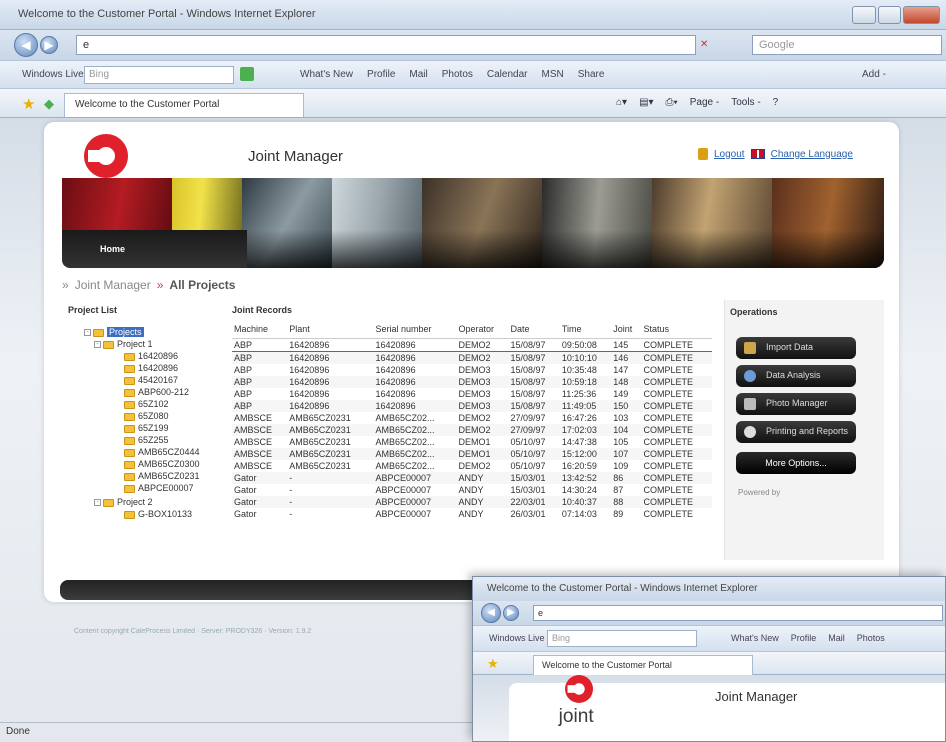  What do you see at coordinates (646, 102) in the screenshot?
I see `feeds-icon: ▤▾` at bounding box center [646, 102].